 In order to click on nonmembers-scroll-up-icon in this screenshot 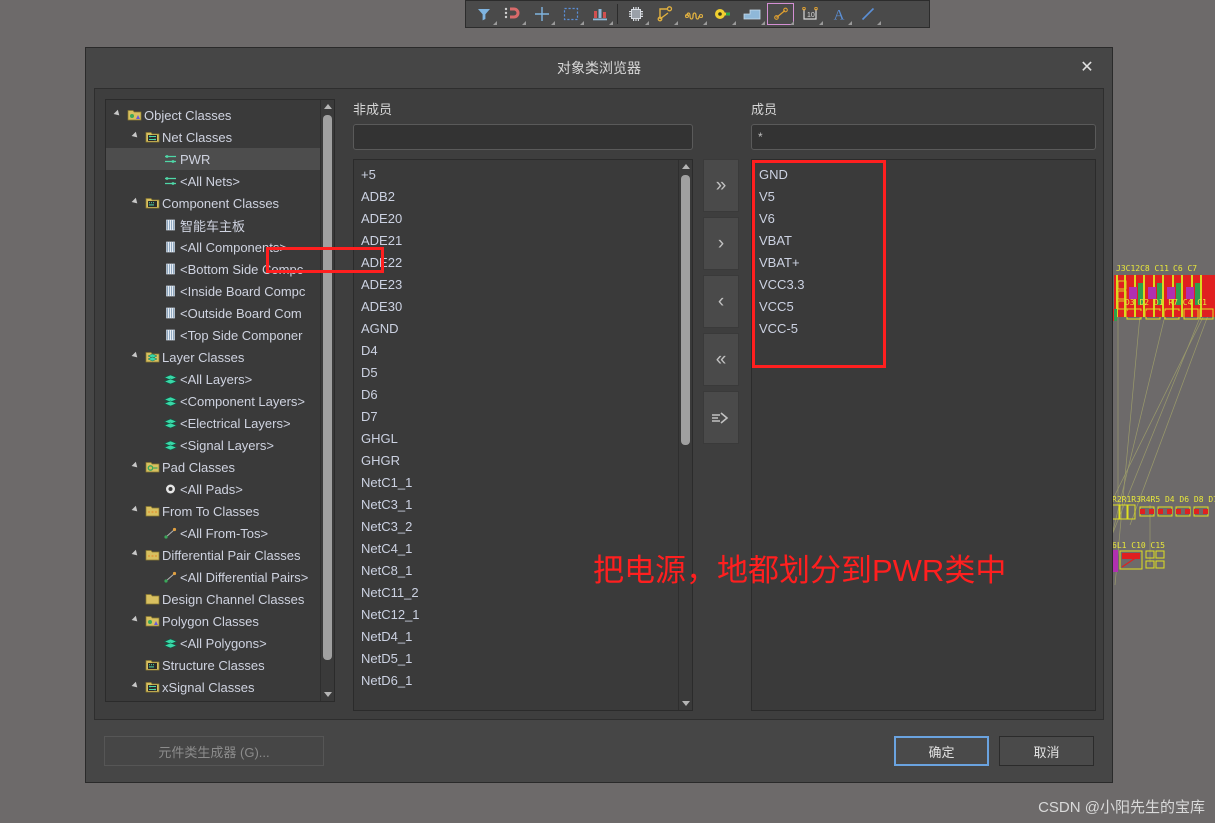, I will do `click(685, 166)`.